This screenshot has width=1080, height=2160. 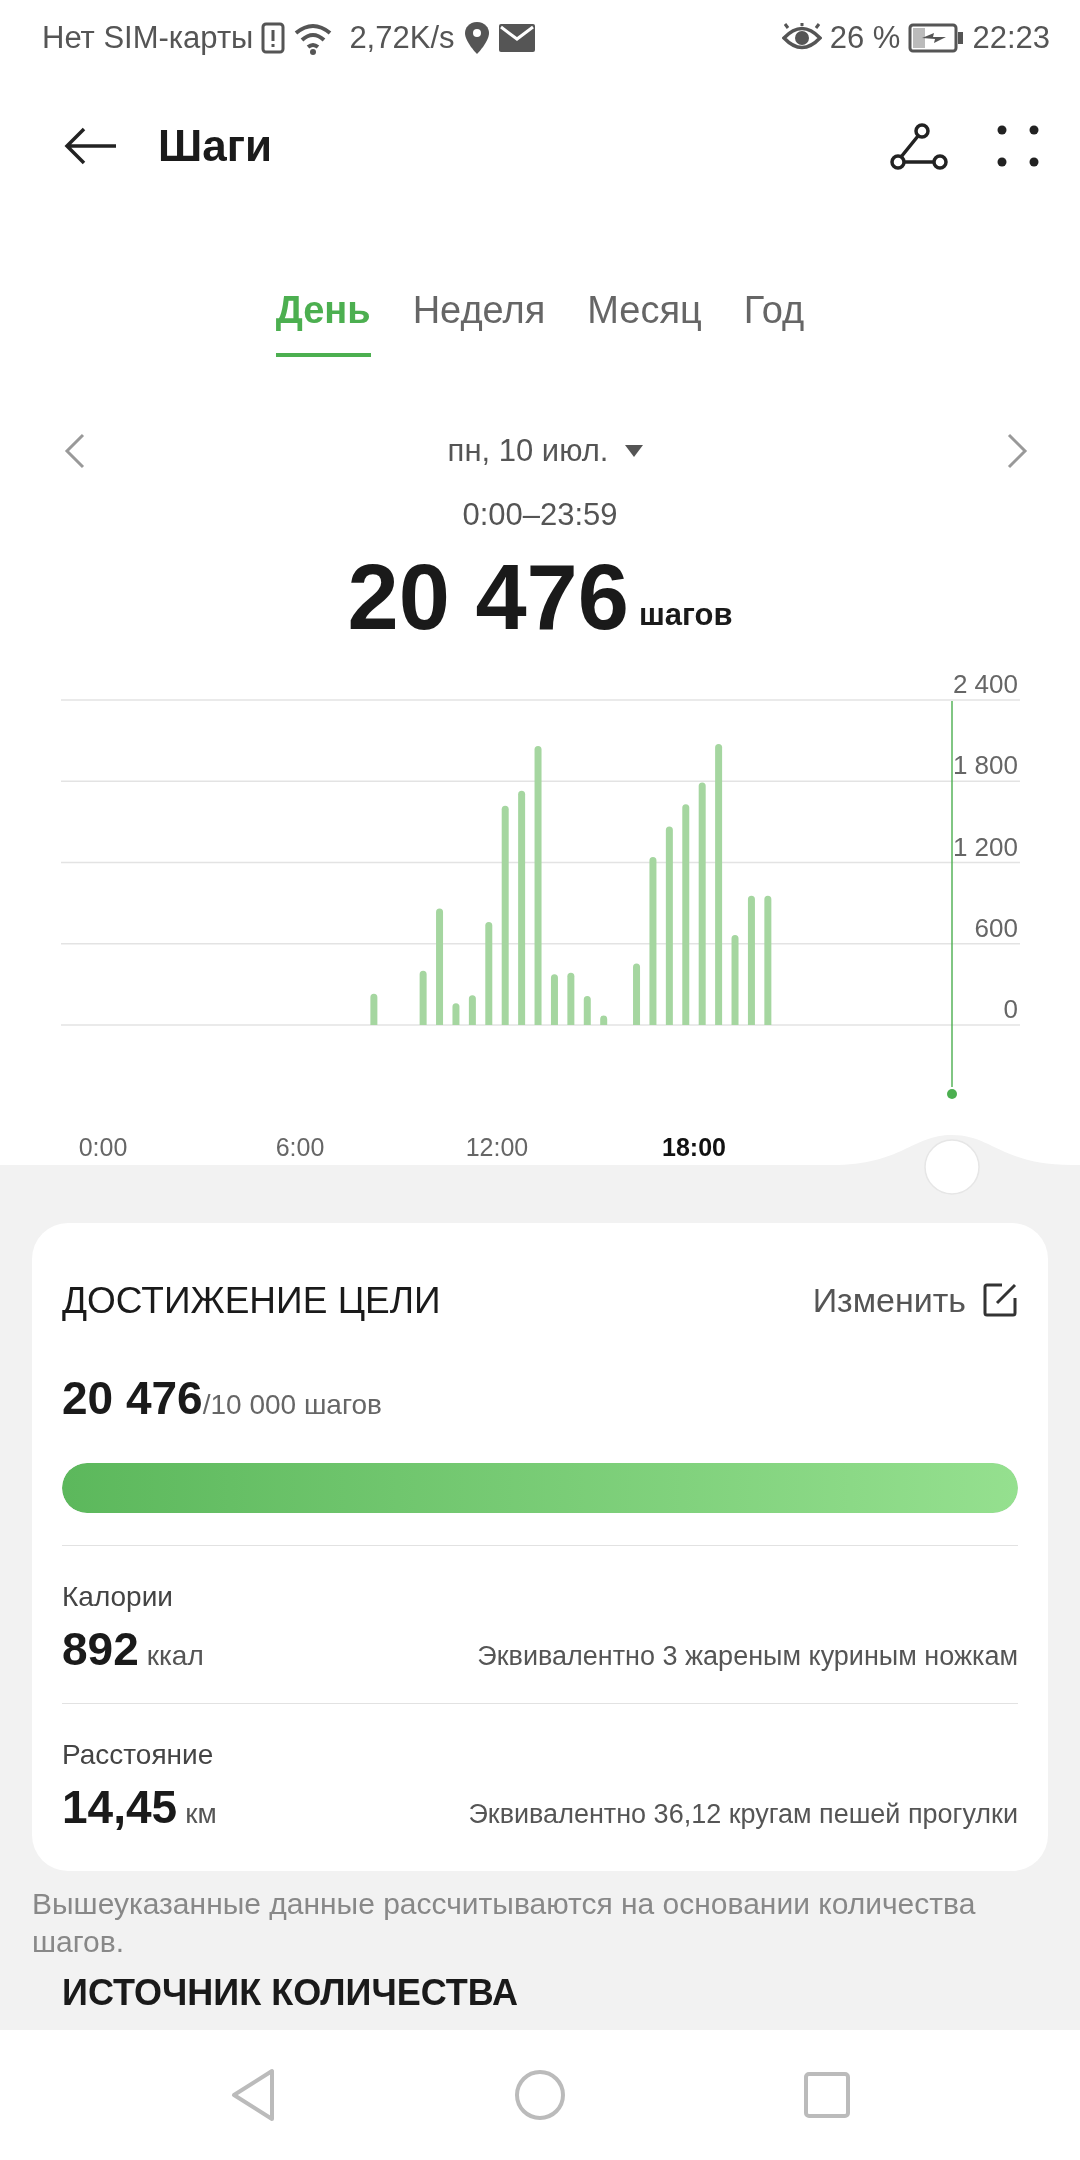 What do you see at coordinates (132, 1398) in the screenshot?
I see `goal-steps-value: 20 476` at bounding box center [132, 1398].